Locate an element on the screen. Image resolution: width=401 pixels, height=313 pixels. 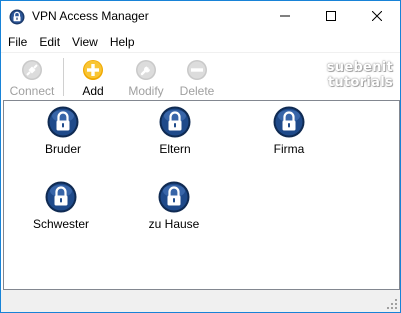
watermark-line1: suebenit is located at coordinates (359, 67).